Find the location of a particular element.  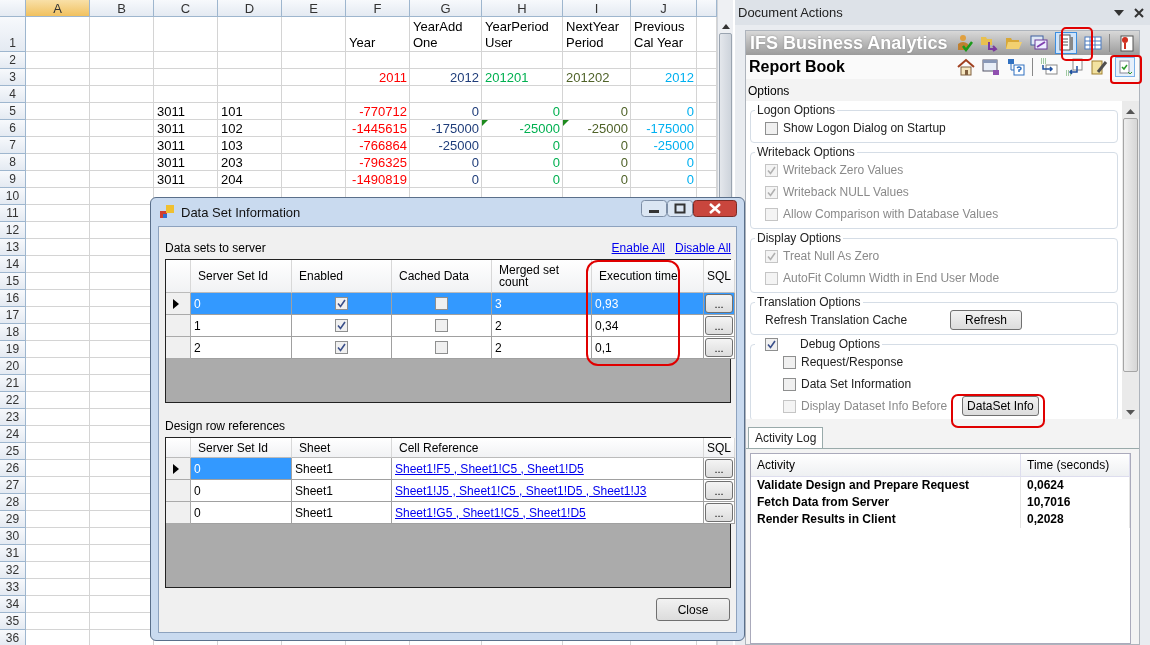

cell-value: -1445615 is located at coordinates (379, 128).